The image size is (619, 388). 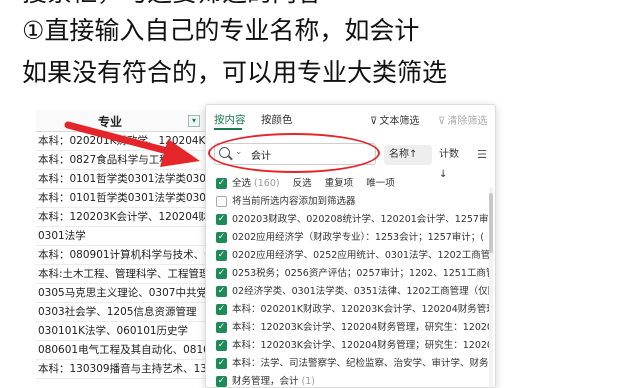 I want to click on select-all-row: ✓ 全选 (160) 反选 重复项 唯一项, so click(x=352, y=184).